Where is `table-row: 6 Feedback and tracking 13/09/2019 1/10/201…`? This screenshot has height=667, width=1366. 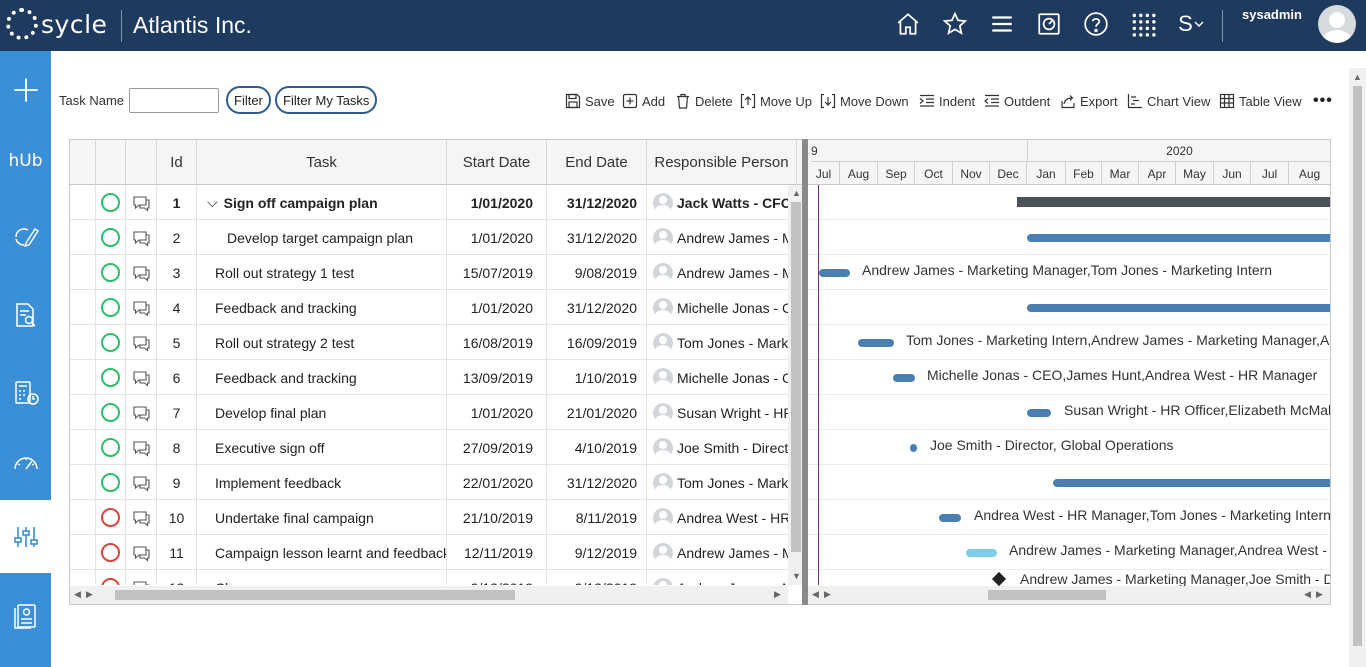 table-row: 6 Feedback and tracking 13/09/2019 1/10/201… is located at coordinates (429, 377).